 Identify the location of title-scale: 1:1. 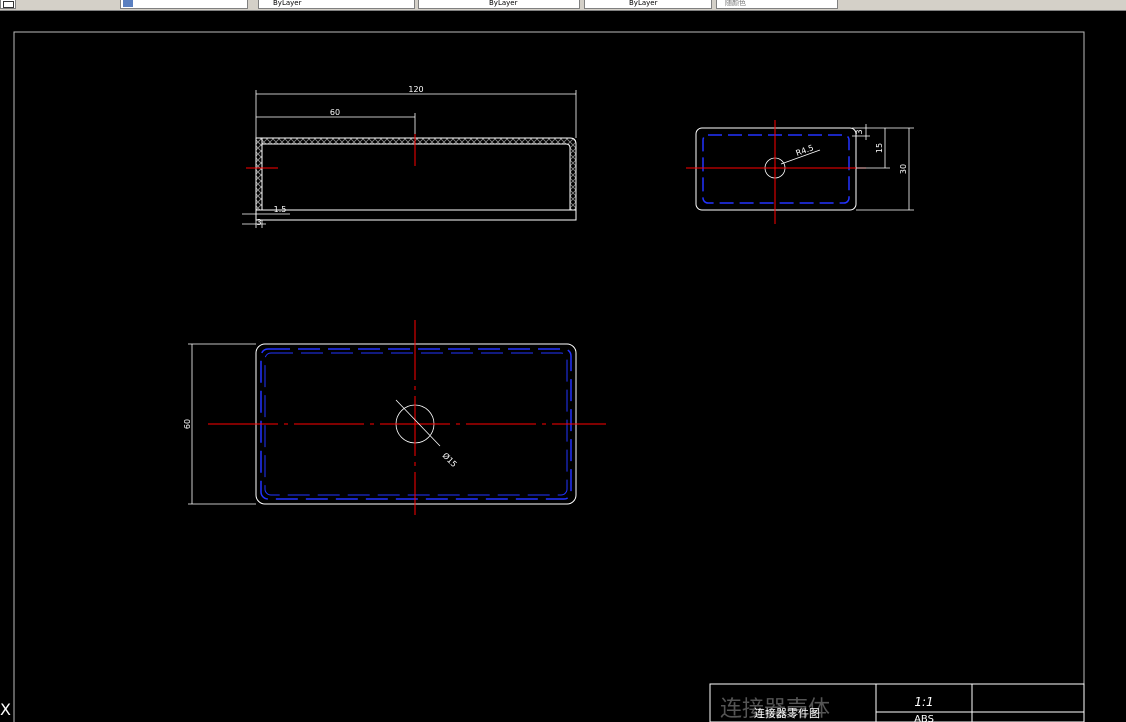
(923, 702).